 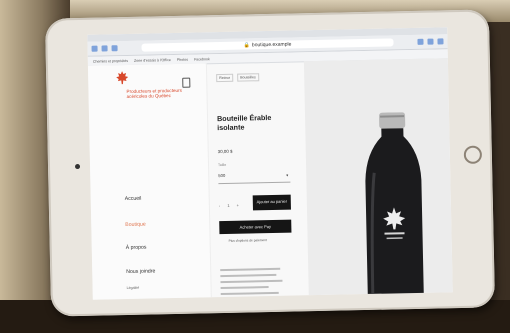 I want to click on footer-label: Légalité, so click(x=133, y=288).